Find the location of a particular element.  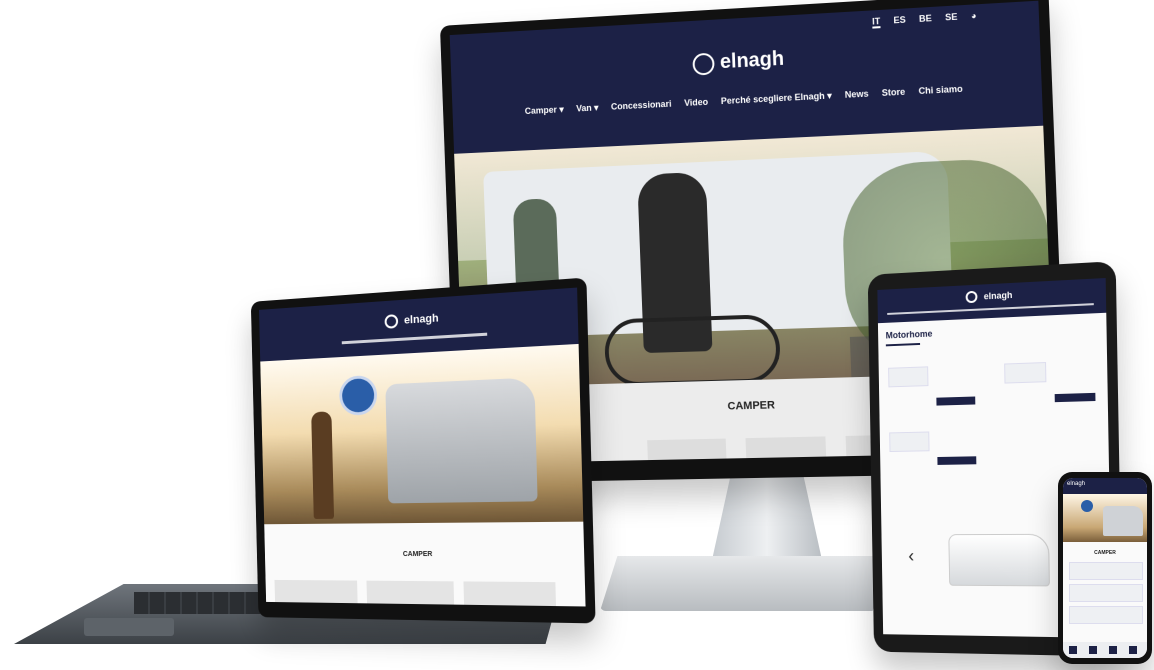

phone-screen: elnagh CAMPER is located at coordinates (1105, 568).